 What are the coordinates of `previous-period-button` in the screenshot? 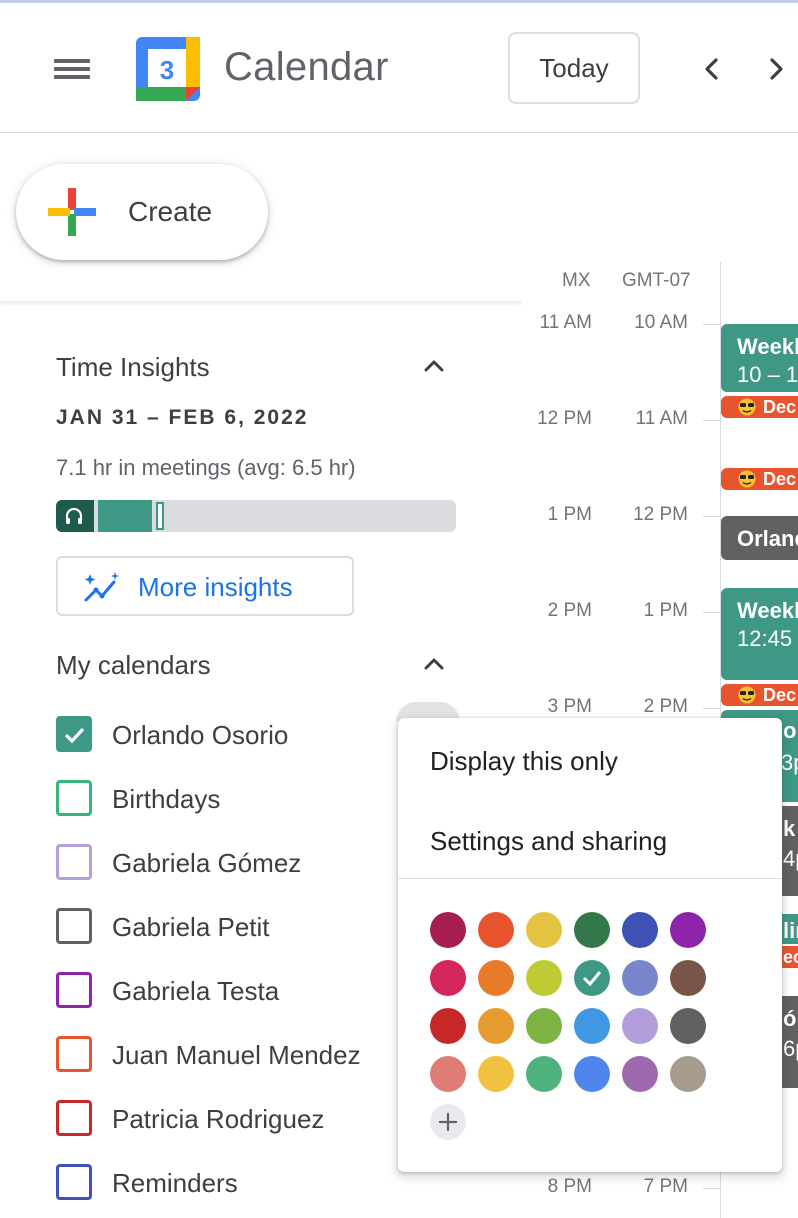 It's located at (712, 69).